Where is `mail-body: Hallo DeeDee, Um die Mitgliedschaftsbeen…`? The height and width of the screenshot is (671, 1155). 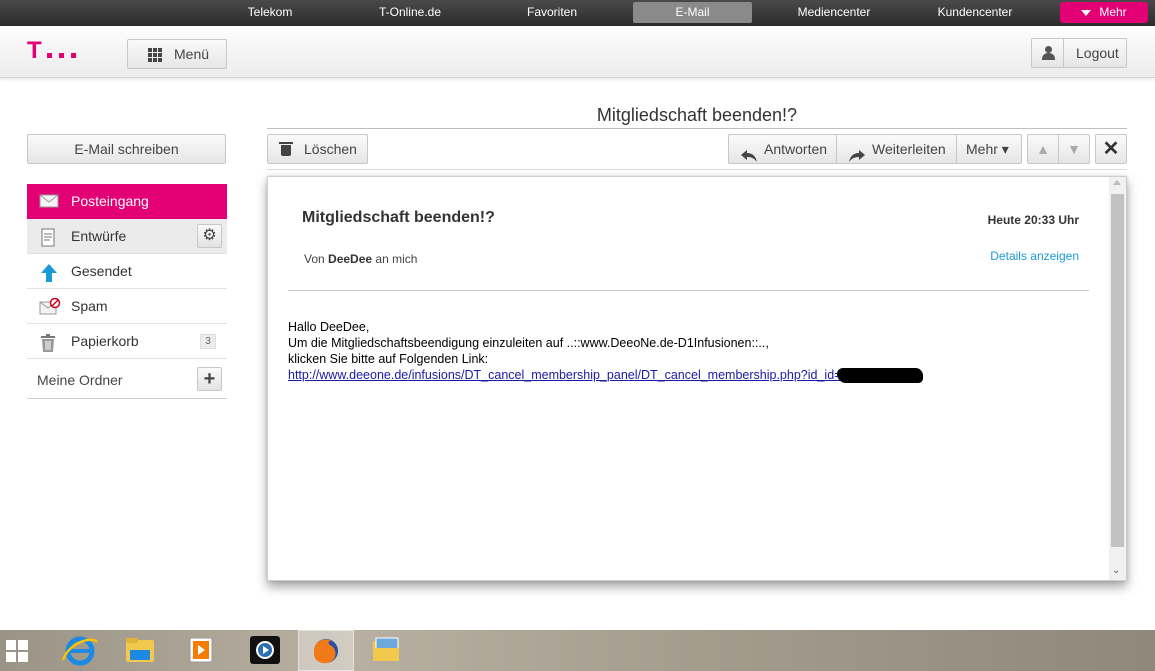 mail-body: Hallo DeeDee, Um die Mitgliedschaftsbeen… is located at coordinates (606, 351).